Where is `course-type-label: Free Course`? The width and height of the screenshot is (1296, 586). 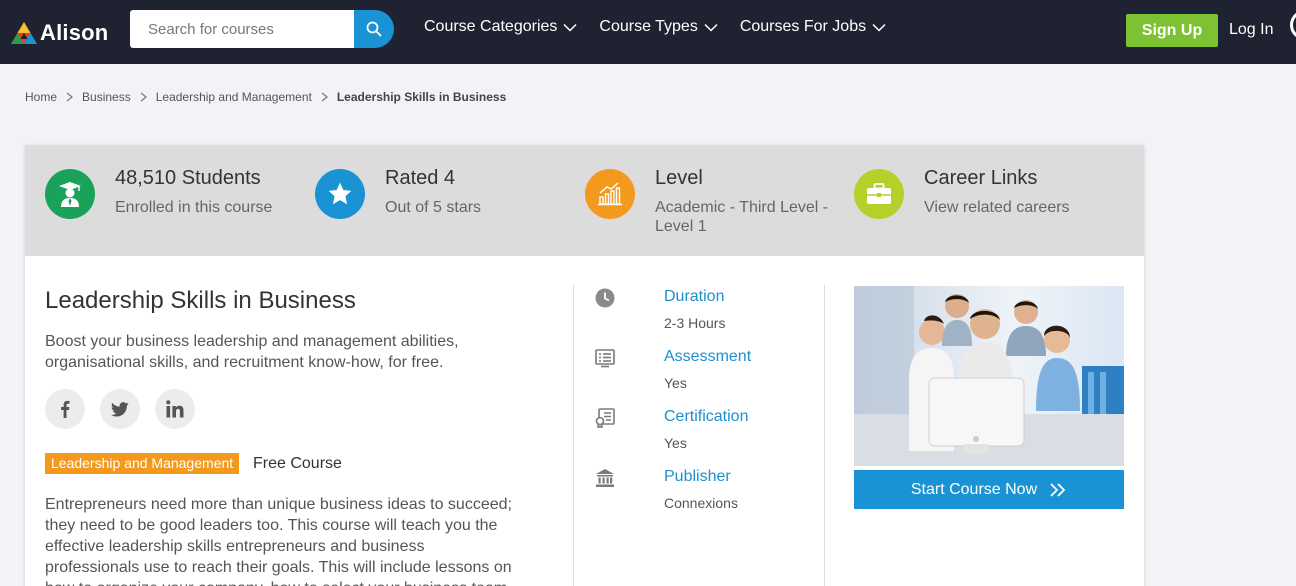
course-type-label: Free Course is located at coordinates (297, 463).